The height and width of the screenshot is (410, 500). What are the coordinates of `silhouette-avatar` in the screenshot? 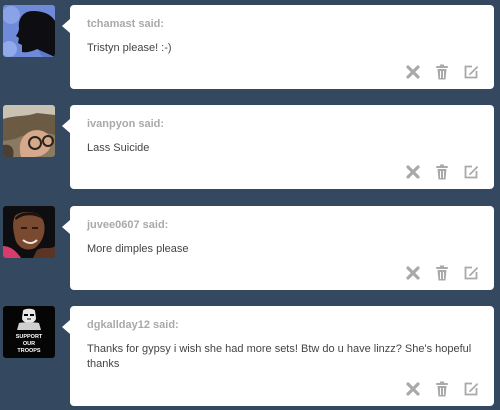 It's located at (29, 31).